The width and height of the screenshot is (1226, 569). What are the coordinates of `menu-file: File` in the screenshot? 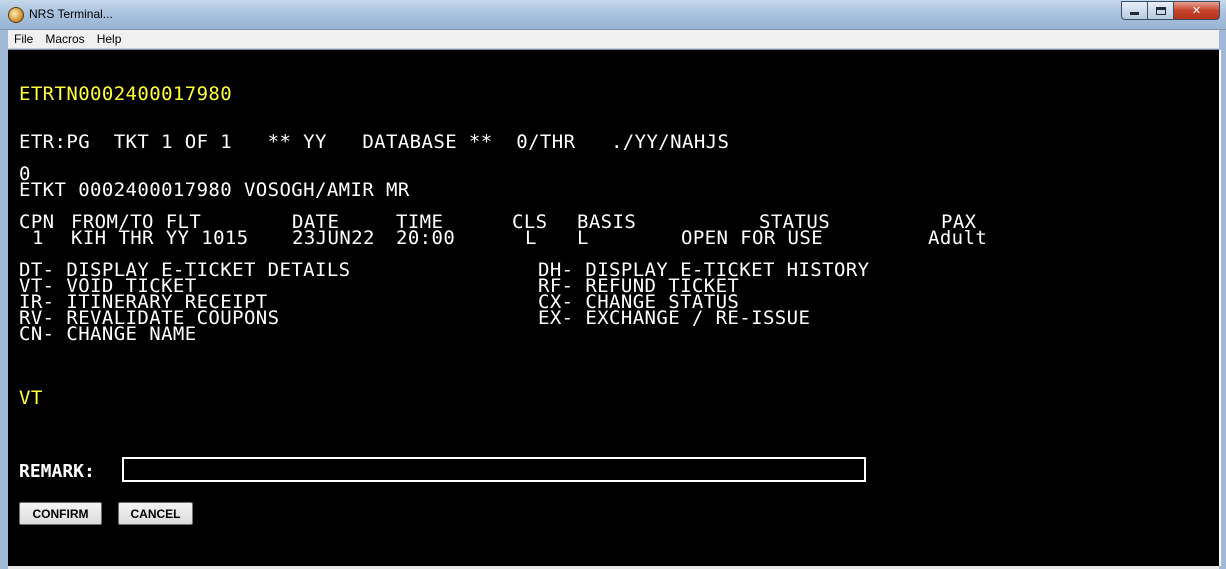 It's located at (23, 39).